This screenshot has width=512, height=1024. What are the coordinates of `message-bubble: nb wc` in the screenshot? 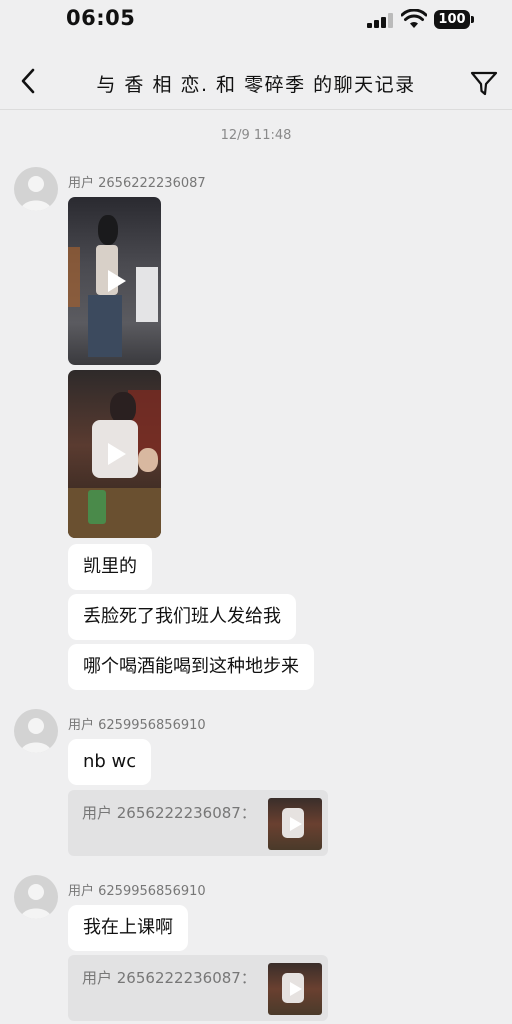 It's located at (110, 762).